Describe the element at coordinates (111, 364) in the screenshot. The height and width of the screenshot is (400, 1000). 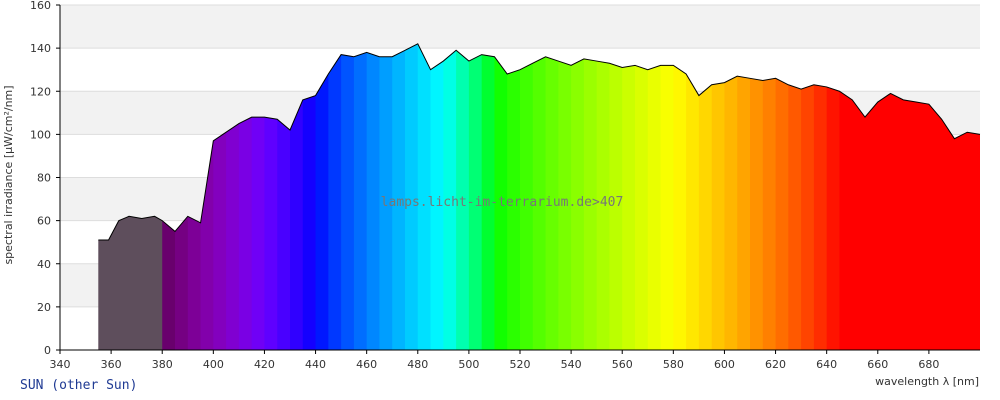
I see `x-tick-label: 360` at that location.